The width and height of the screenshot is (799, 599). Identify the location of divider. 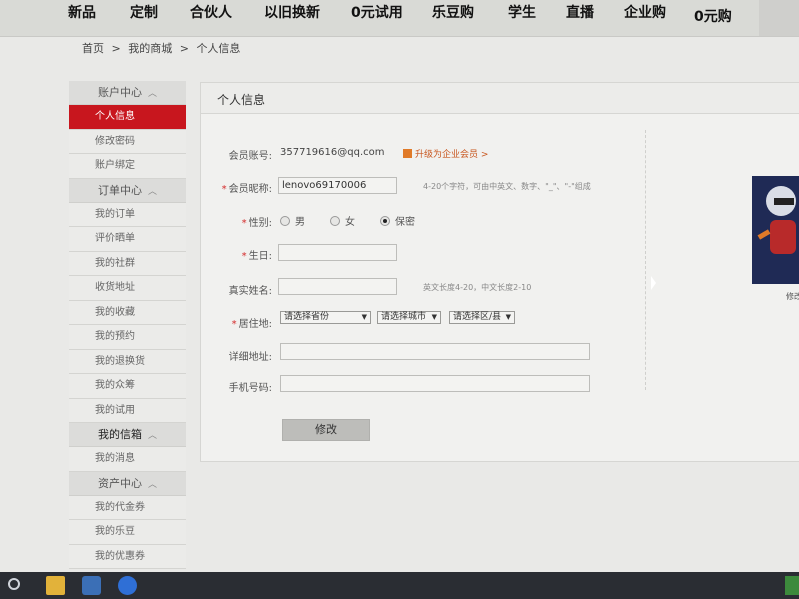
(645, 260).